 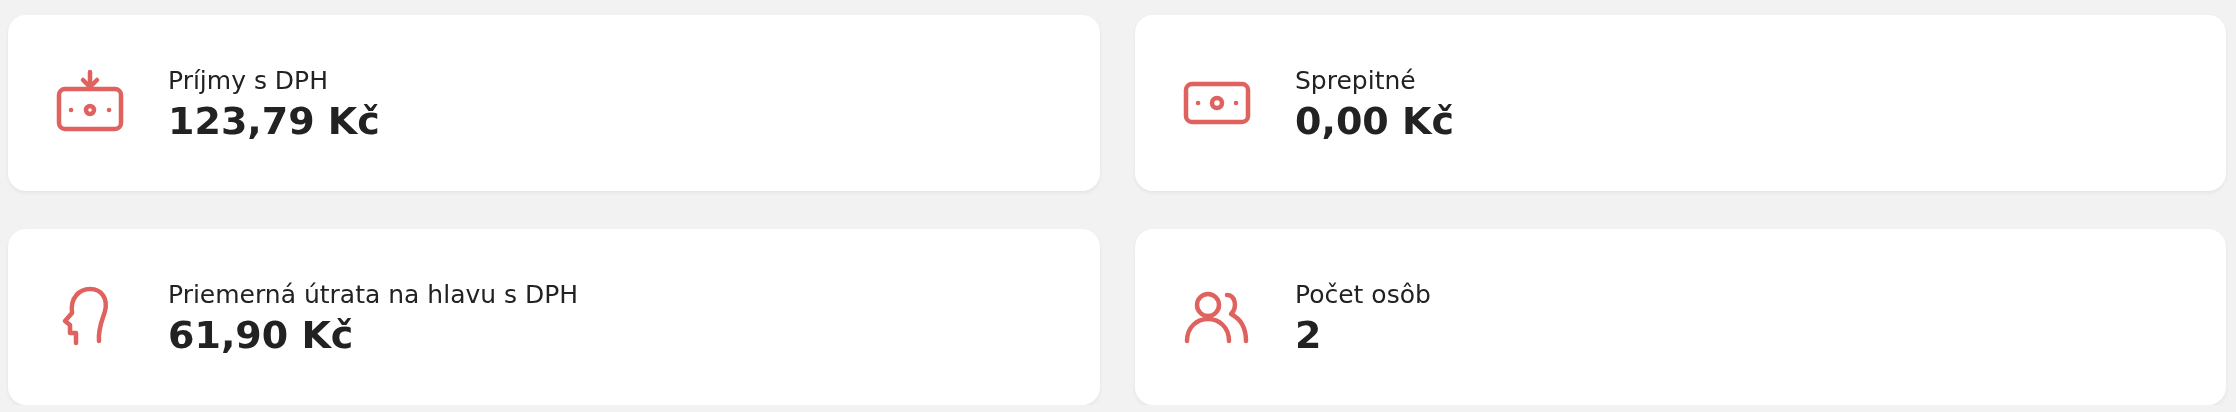 What do you see at coordinates (1363, 294) in the screenshot?
I see `stat-label: Počet osôb` at bounding box center [1363, 294].